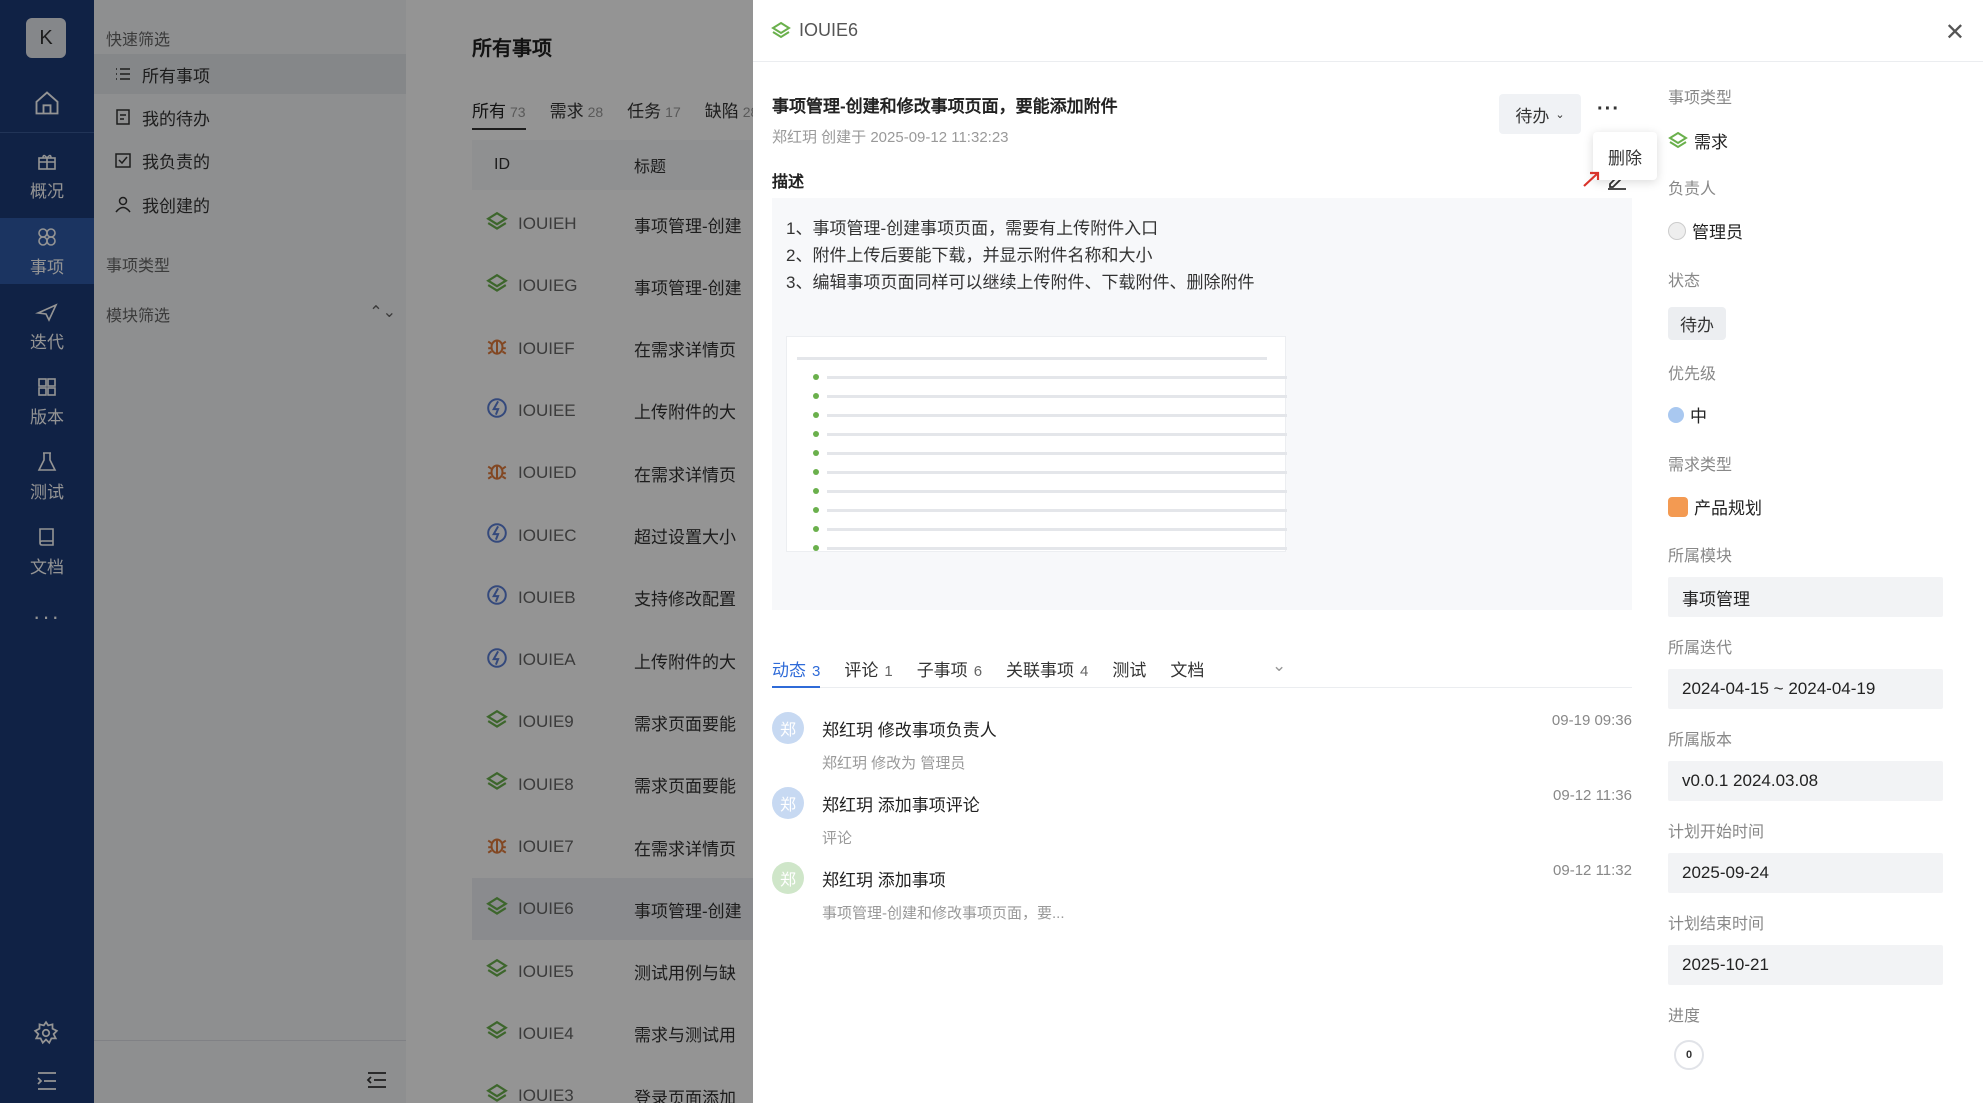 The width and height of the screenshot is (1983, 1103). What do you see at coordinates (788, 182) in the screenshot?
I see `description-label: 描述` at bounding box center [788, 182].